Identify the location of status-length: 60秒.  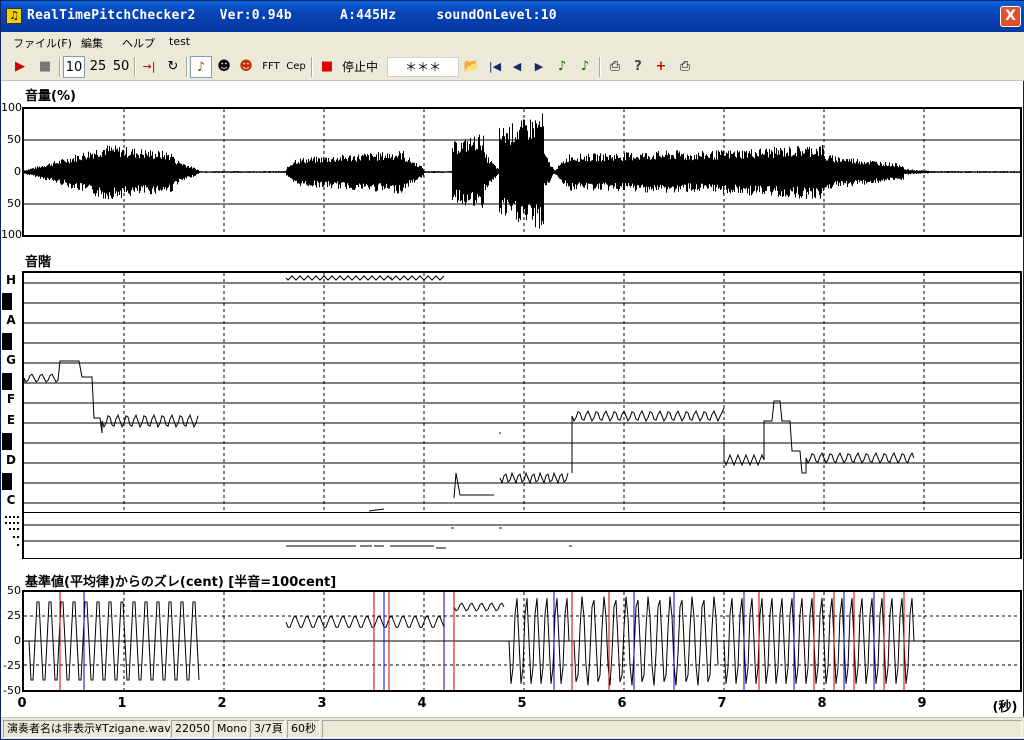
(303, 729).